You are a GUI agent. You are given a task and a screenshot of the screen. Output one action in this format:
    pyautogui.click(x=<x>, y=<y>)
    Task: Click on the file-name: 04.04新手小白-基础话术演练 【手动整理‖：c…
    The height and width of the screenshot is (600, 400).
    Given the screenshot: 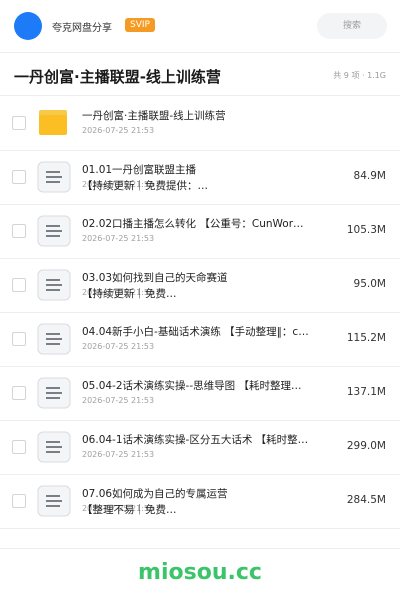 What is the action you would take?
    pyautogui.click(x=202, y=331)
    